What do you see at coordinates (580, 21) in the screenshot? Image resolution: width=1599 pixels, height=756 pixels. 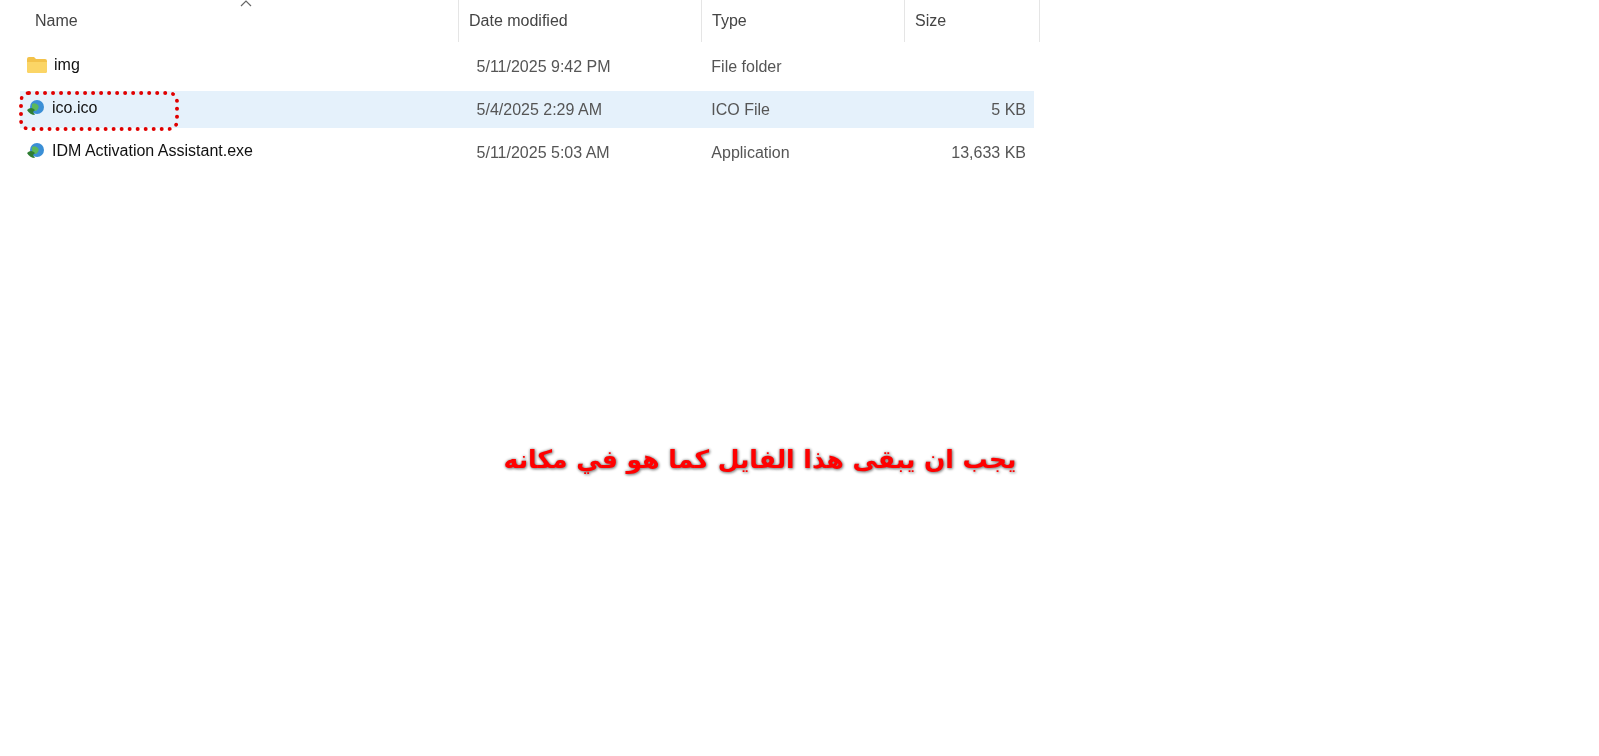 I see `column-header: Date modified` at bounding box center [580, 21].